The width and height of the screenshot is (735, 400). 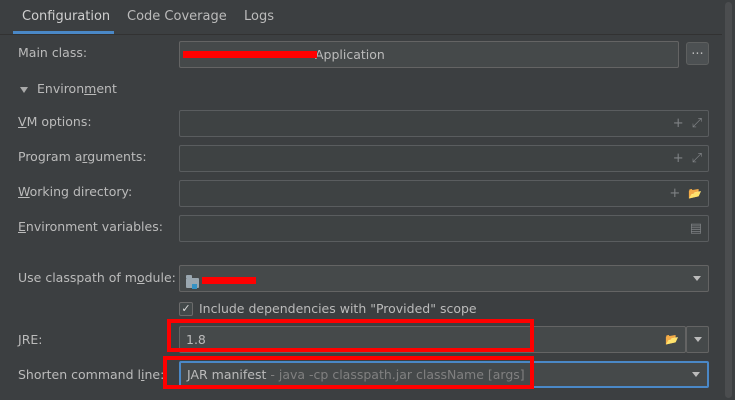 I want to click on collapse-triangle-icon, so click(x=24, y=89).